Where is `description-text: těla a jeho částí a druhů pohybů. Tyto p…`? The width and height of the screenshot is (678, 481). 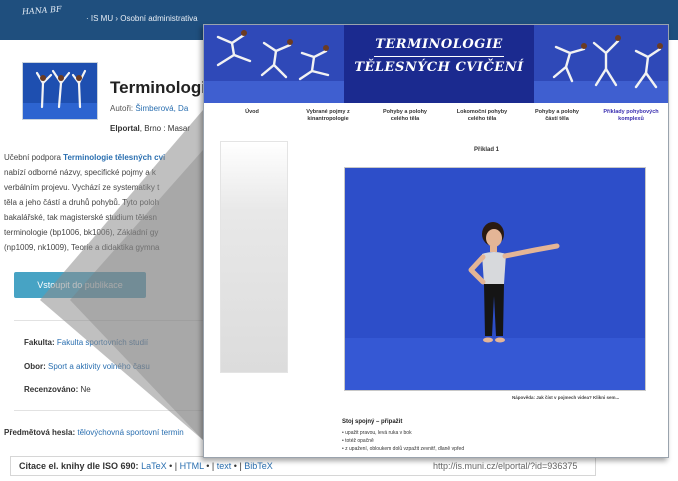 description-text: těla a jeho částí a druhů pohybů. Tyto p… is located at coordinates (82, 202).